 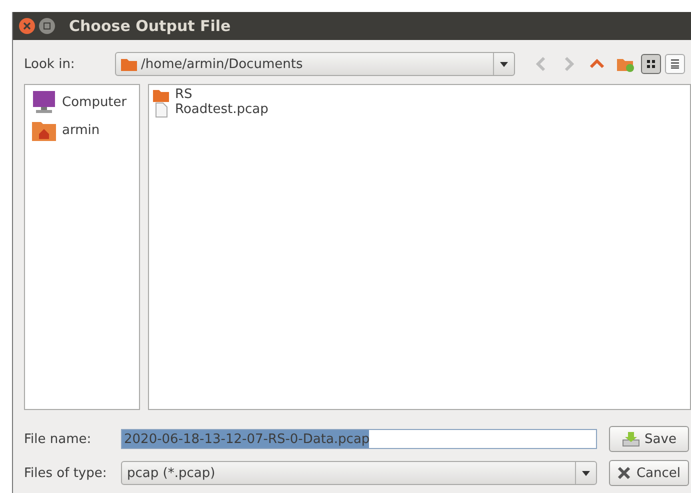 I want to click on file-type-label: Files of type:, so click(x=66, y=473).